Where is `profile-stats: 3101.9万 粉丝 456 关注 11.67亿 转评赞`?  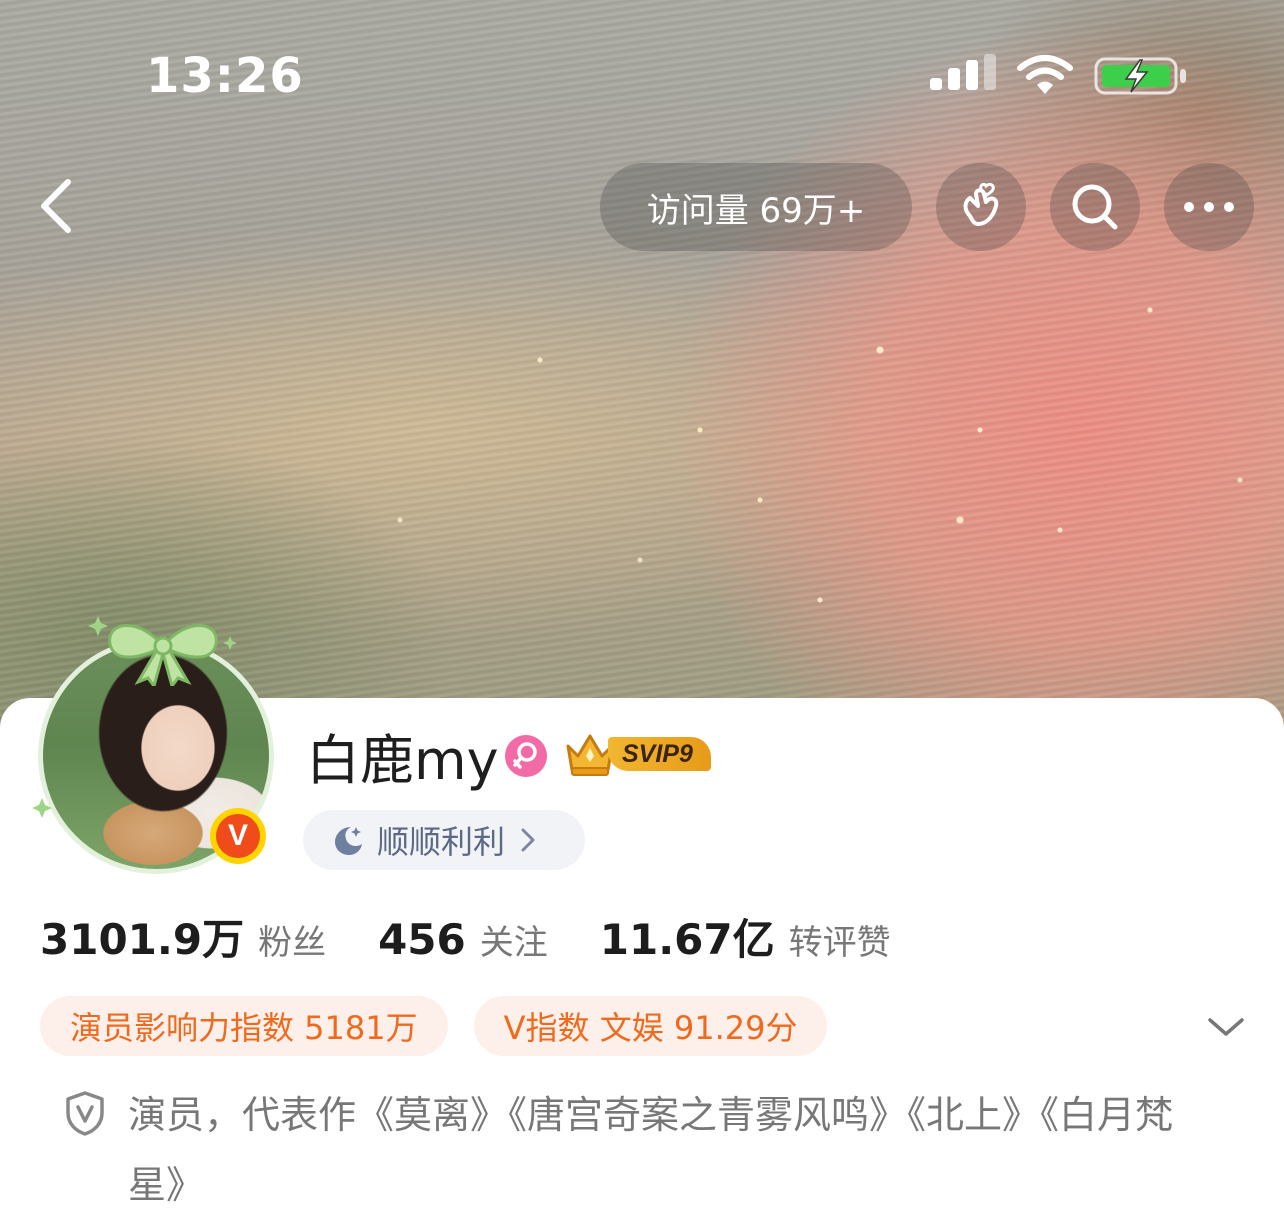
profile-stats: 3101.9万 粉丝 456 关注 11.67亿 转评赞 is located at coordinates (465, 936).